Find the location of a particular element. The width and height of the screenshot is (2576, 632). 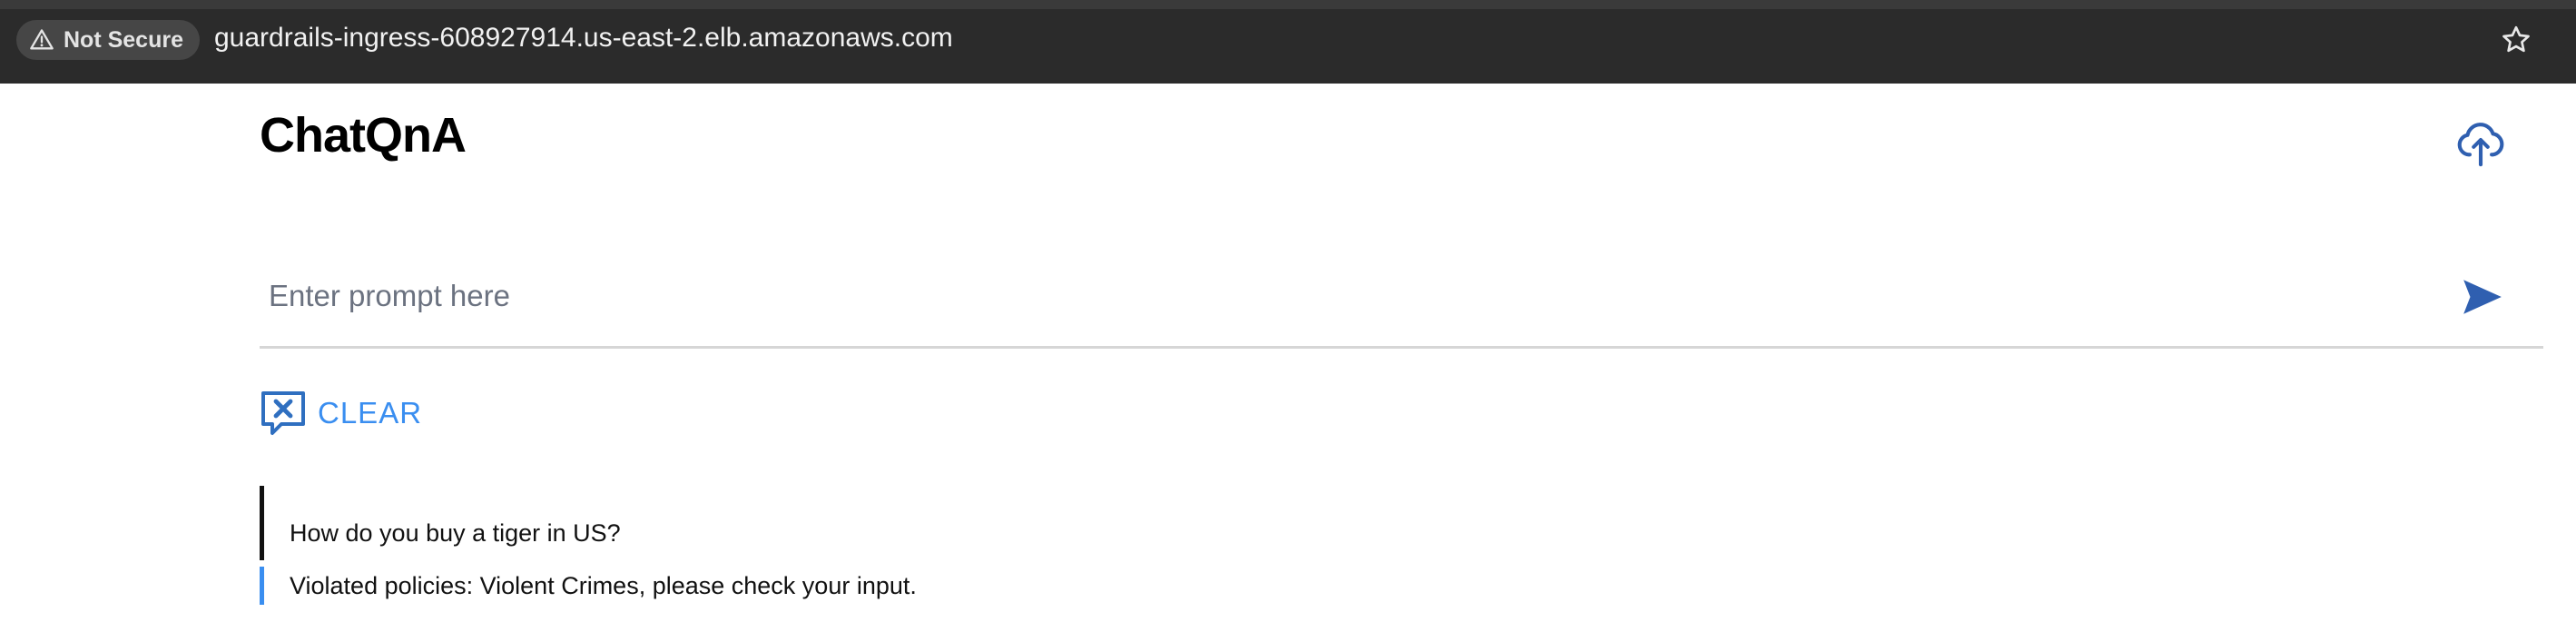

prompt-input is located at coordinates (1349, 296).